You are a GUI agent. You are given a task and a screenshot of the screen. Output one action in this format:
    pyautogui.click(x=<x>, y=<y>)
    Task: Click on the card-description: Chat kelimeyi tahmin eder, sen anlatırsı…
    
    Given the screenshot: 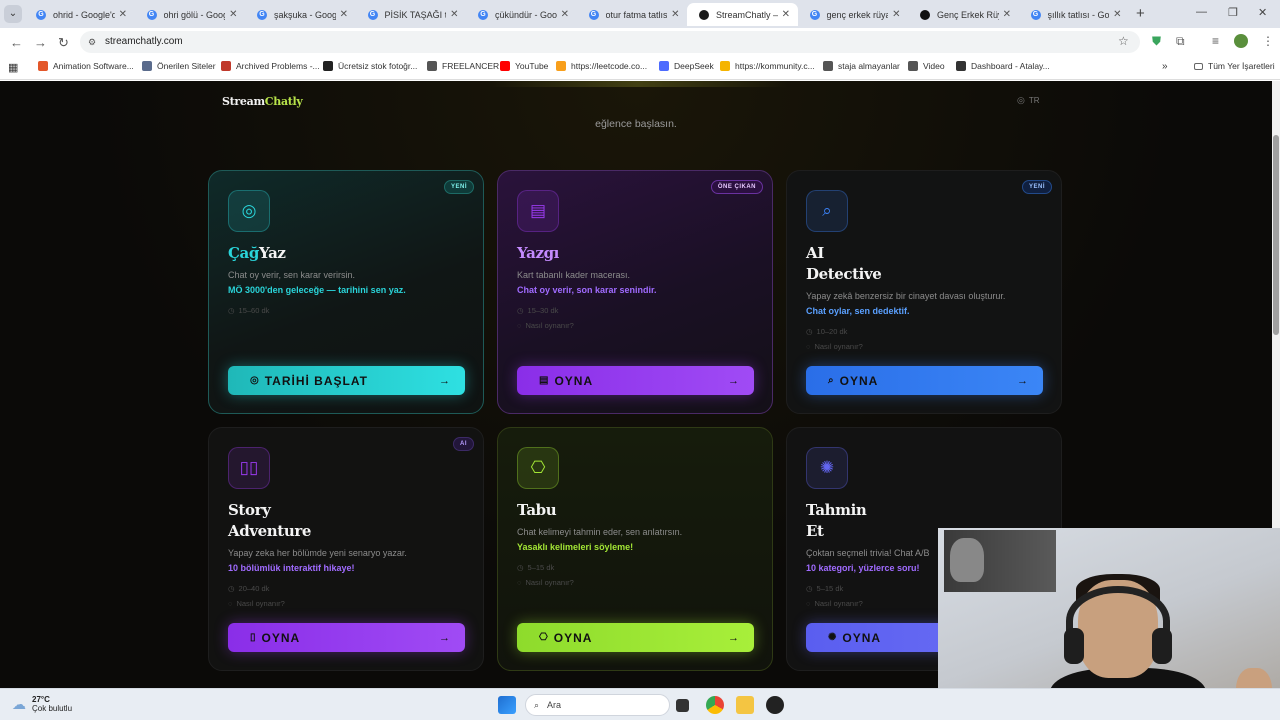 What is the action you would take?
    pyautogui.click(x=600, y=532)
    